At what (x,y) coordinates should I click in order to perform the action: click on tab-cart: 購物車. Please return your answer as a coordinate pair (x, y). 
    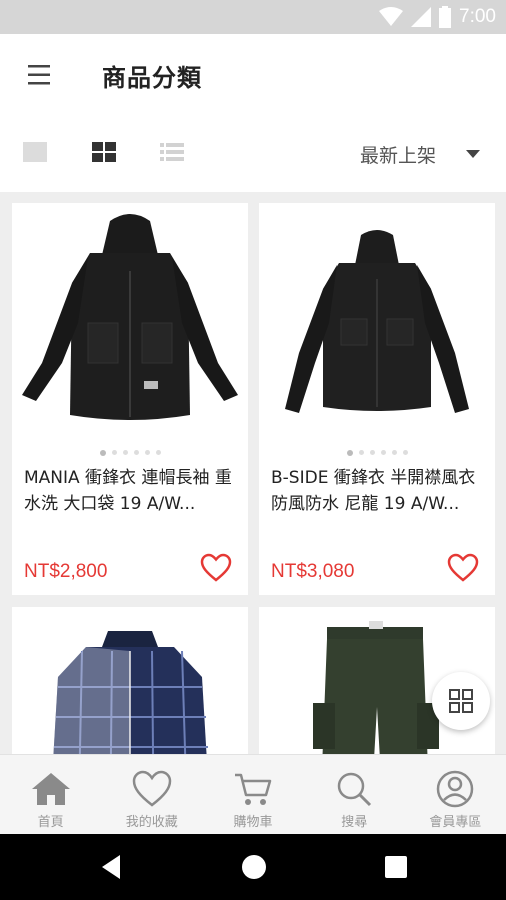
    Looking at the image, I should click on (252, 794).